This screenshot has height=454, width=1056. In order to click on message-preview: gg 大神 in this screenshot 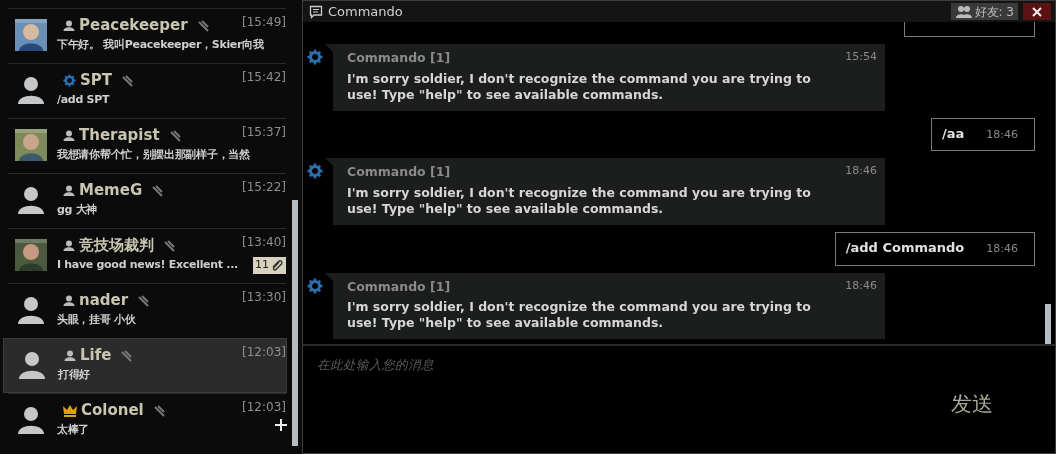, I will do `click(77, 210)`.